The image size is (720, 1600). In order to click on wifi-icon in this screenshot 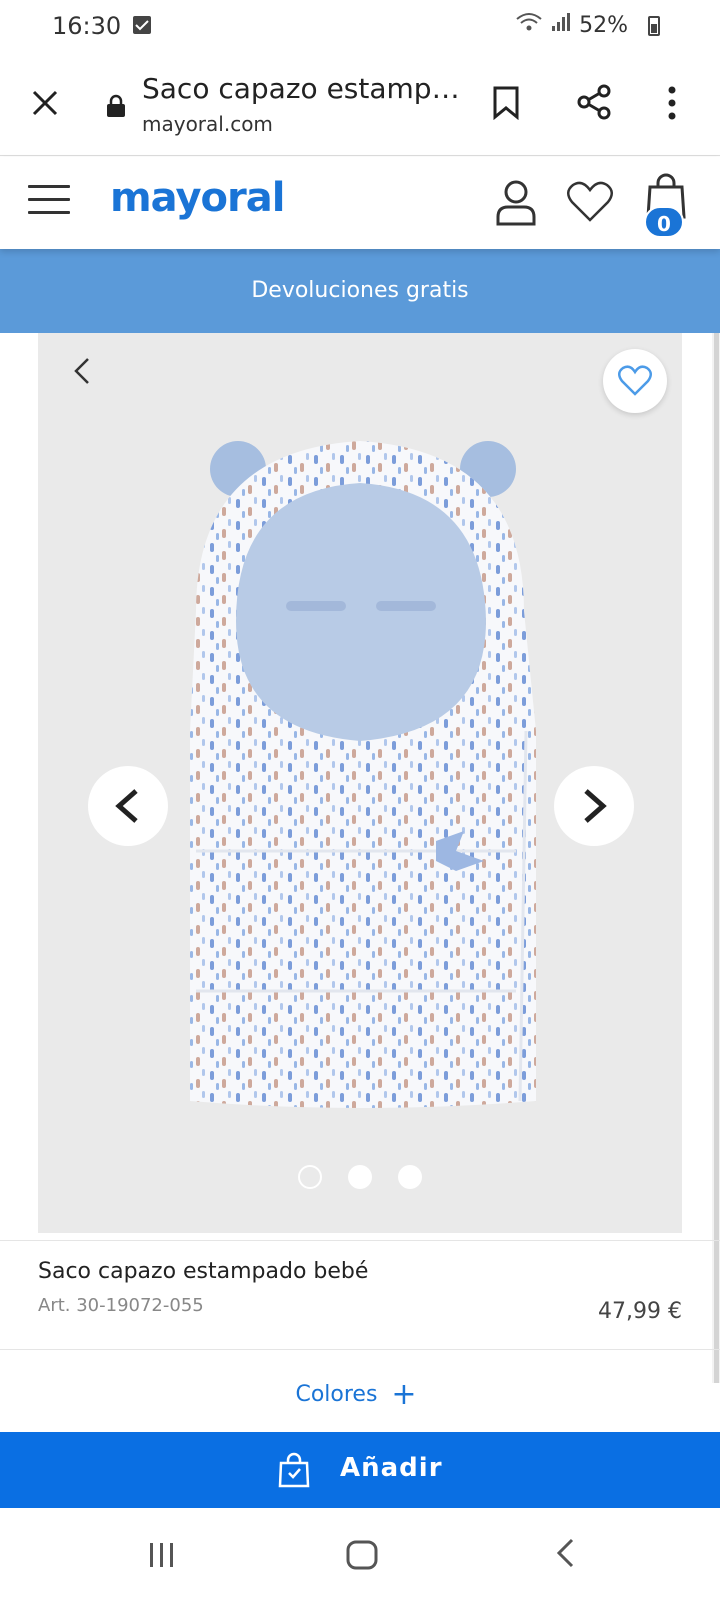, I will do `click(529, 25)`.